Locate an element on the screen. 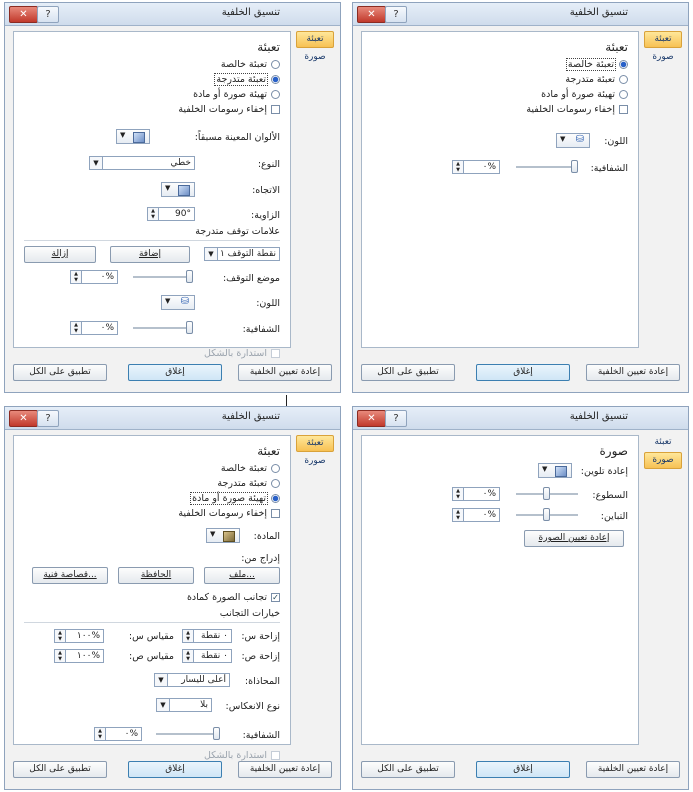 The width and height of the screenshot is (693, 792). stop-position-slider is located at coordinates (163, 277).